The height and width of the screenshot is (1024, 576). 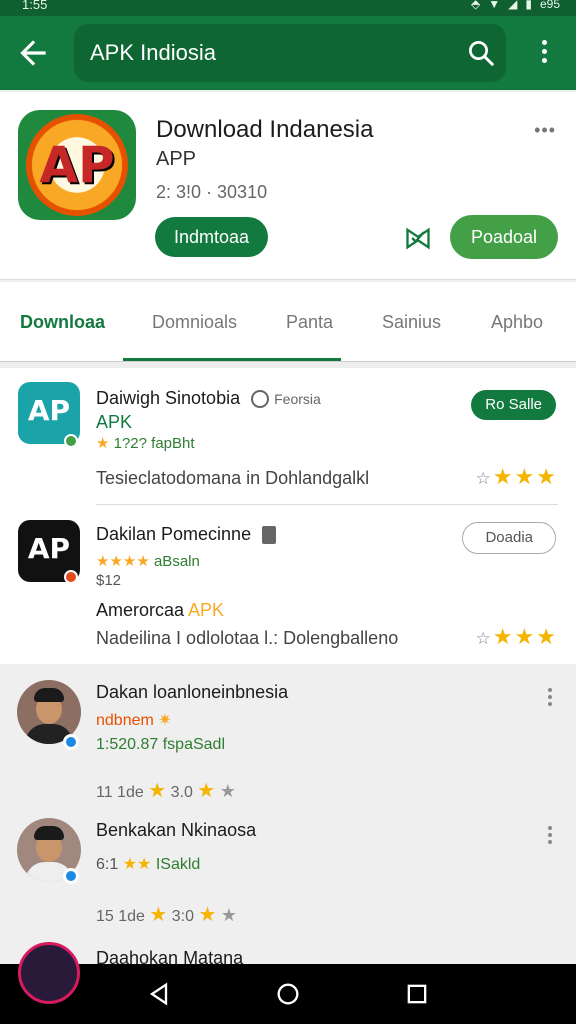 I want to click on app-logo: AP, so click(x=77, y=165).